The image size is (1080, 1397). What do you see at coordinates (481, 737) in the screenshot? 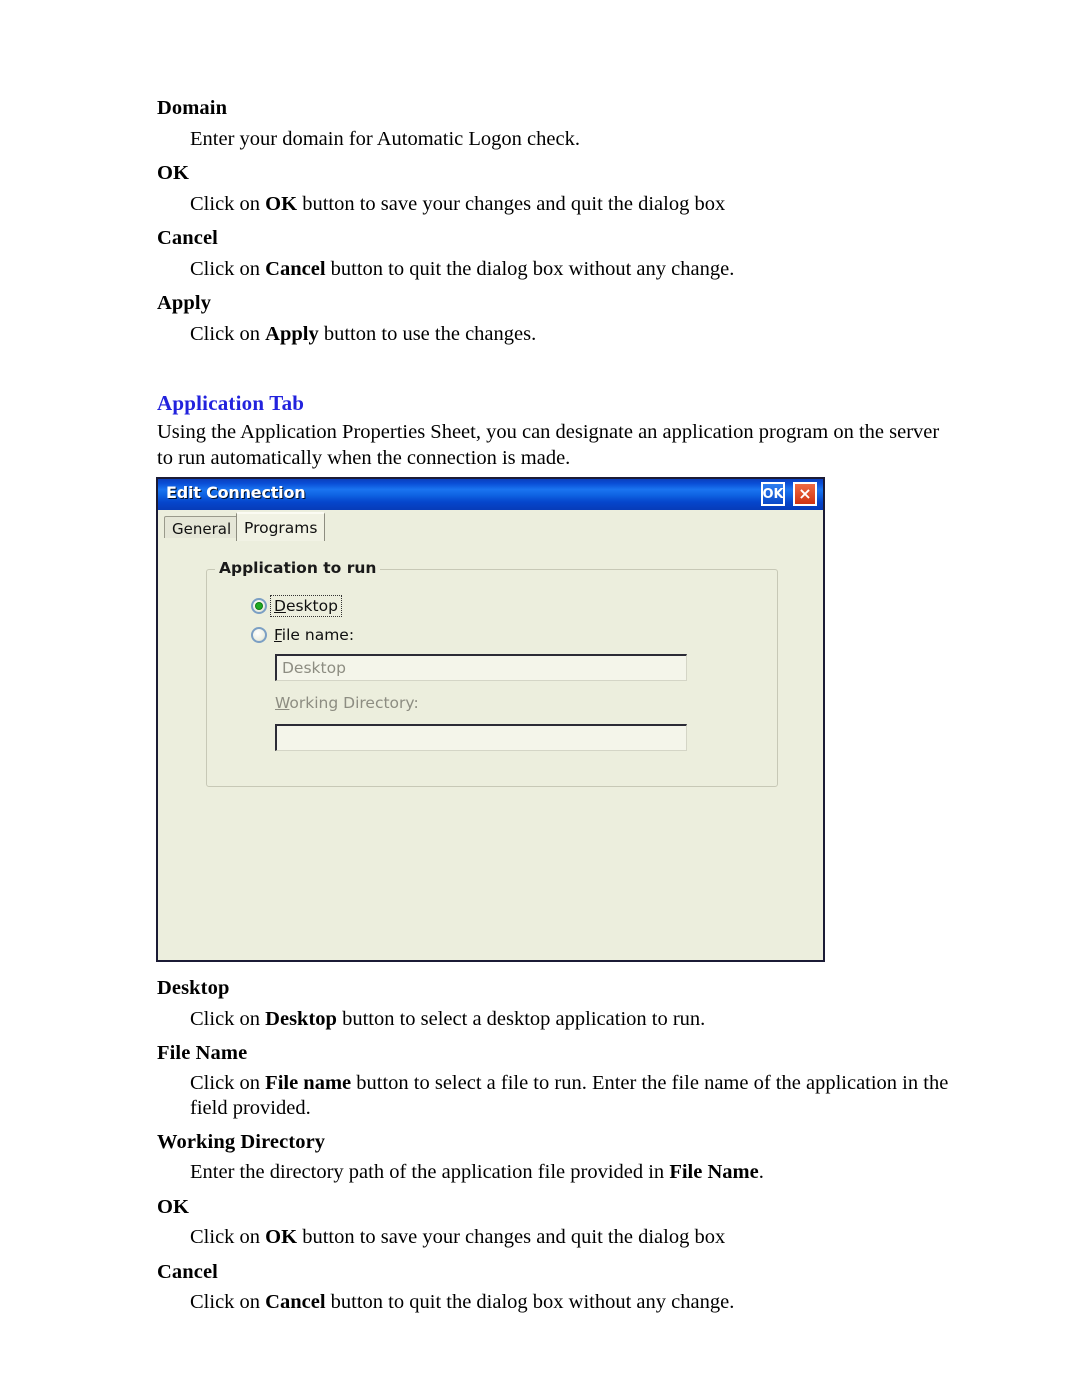
I see `working-directory-input` at bounding box center [481, 737].